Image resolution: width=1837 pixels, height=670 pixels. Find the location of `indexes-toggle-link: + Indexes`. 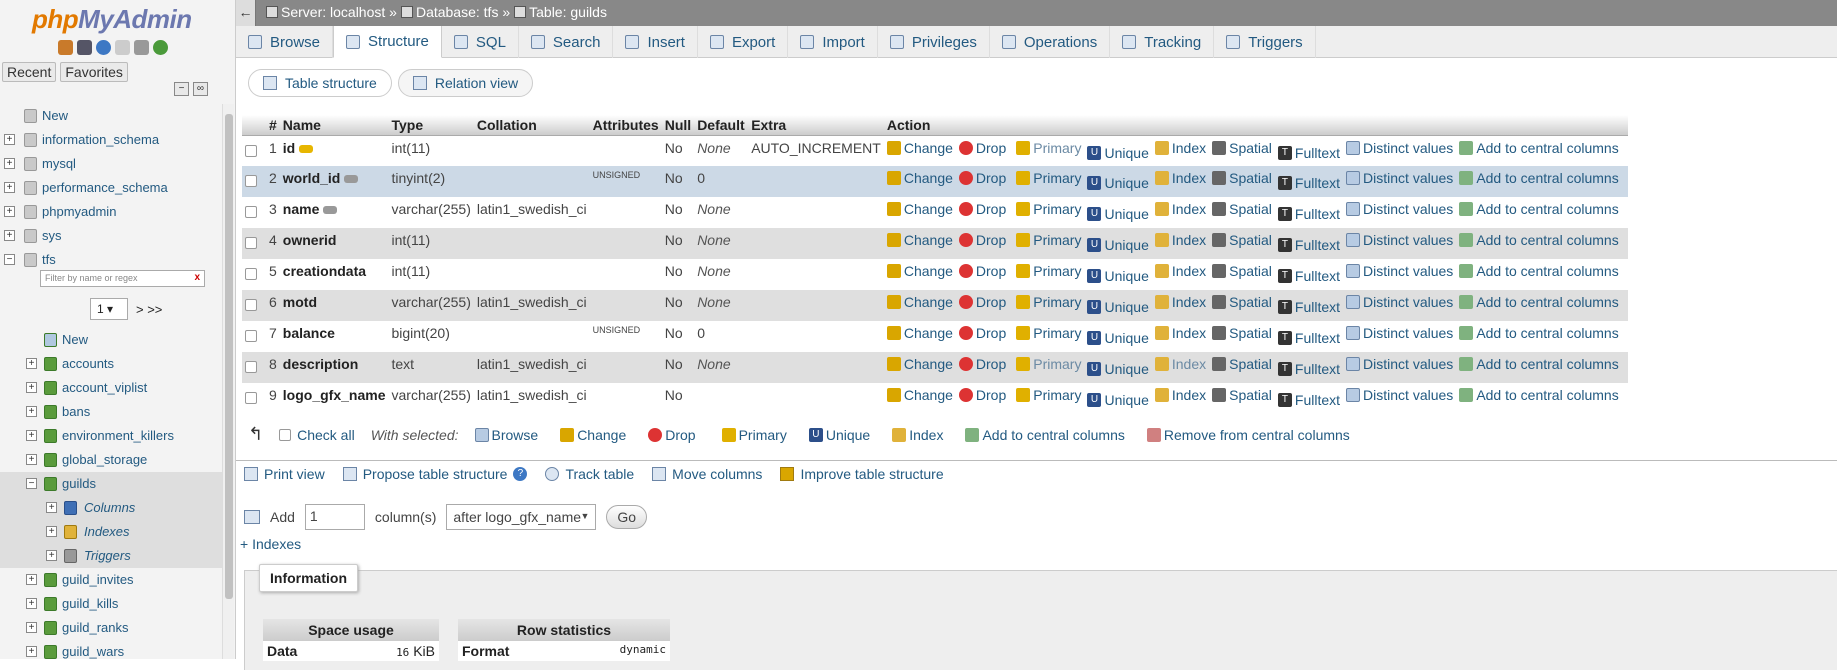

indexes-toggle-link: + Indexes is located at coordinates (270, 544).